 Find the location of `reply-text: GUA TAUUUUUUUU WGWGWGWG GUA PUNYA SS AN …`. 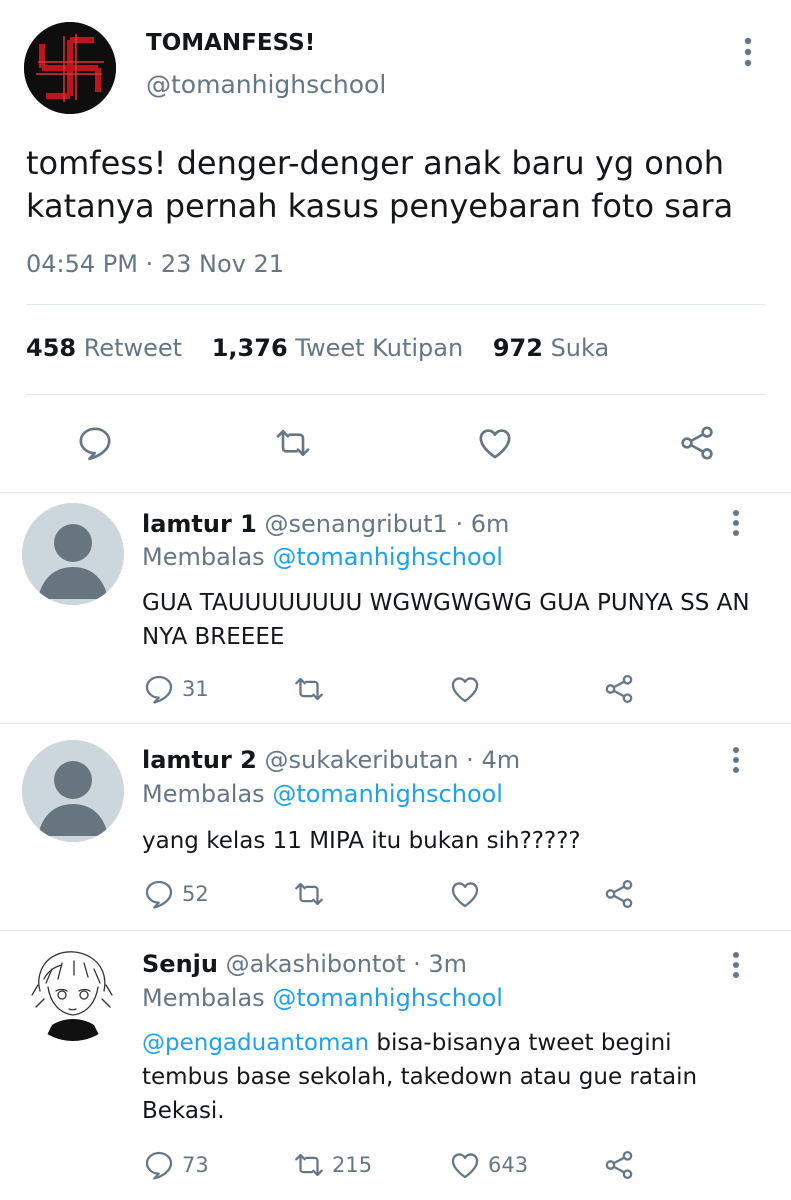

reply-text: GUA TAUUUUUUUU WGWGWGWG GUA PUNYA SS AN … is located at coordinates (446, 620).